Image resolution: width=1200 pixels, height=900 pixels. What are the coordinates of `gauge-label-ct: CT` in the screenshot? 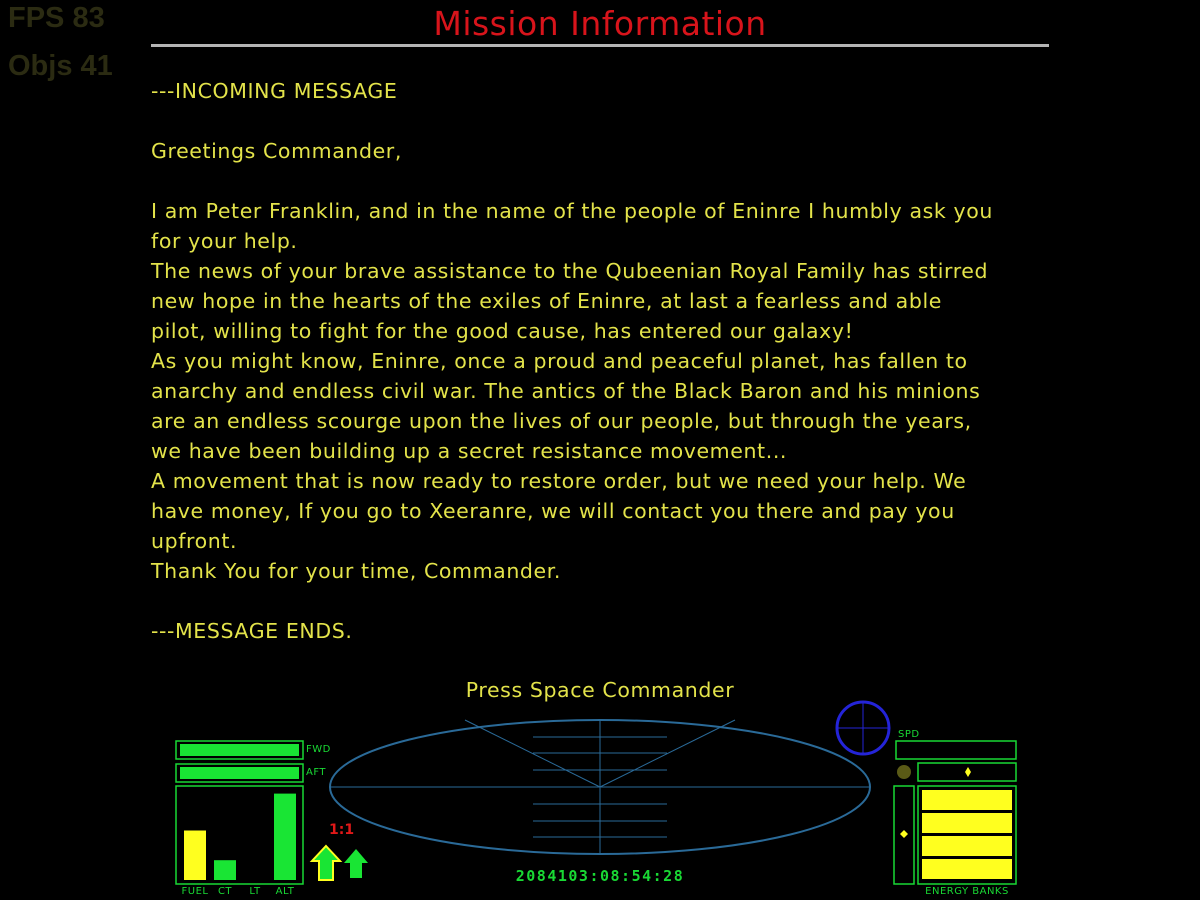 It's located at (225, 891).